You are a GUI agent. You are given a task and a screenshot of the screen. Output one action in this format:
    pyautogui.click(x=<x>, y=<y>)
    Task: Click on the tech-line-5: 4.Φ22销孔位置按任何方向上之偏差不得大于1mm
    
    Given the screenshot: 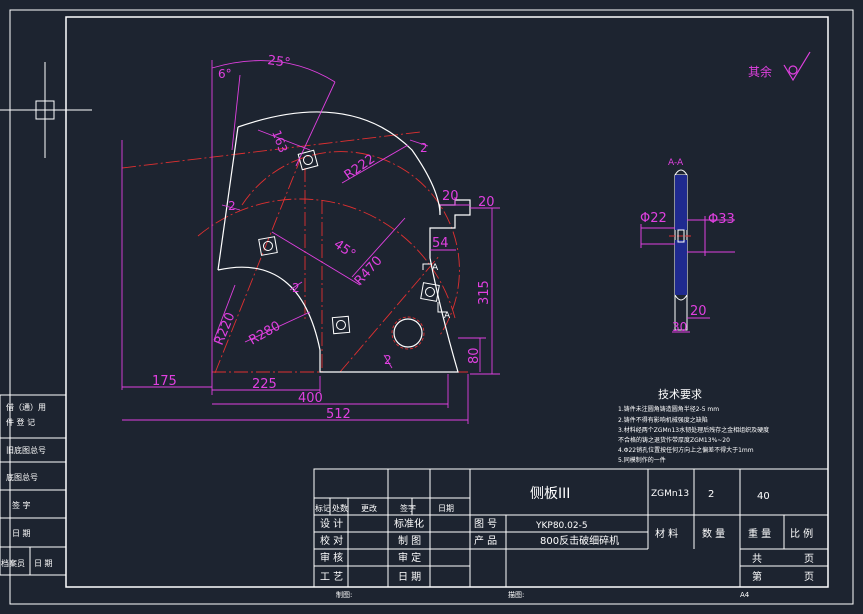 What is the action you would take?
    pyautogui.click(x=686, y=450)
    